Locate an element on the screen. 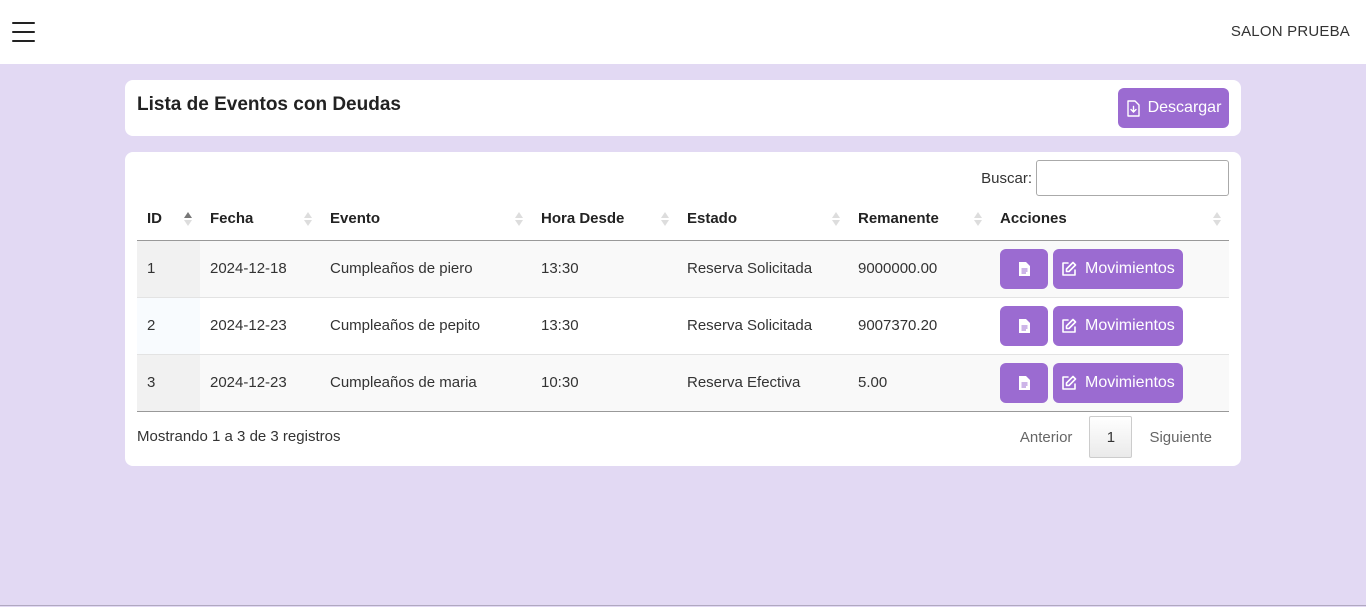 The width and height of the screenshot is (1366, 607). cell-hora: 10:30 is located at coordinates (604, 383).